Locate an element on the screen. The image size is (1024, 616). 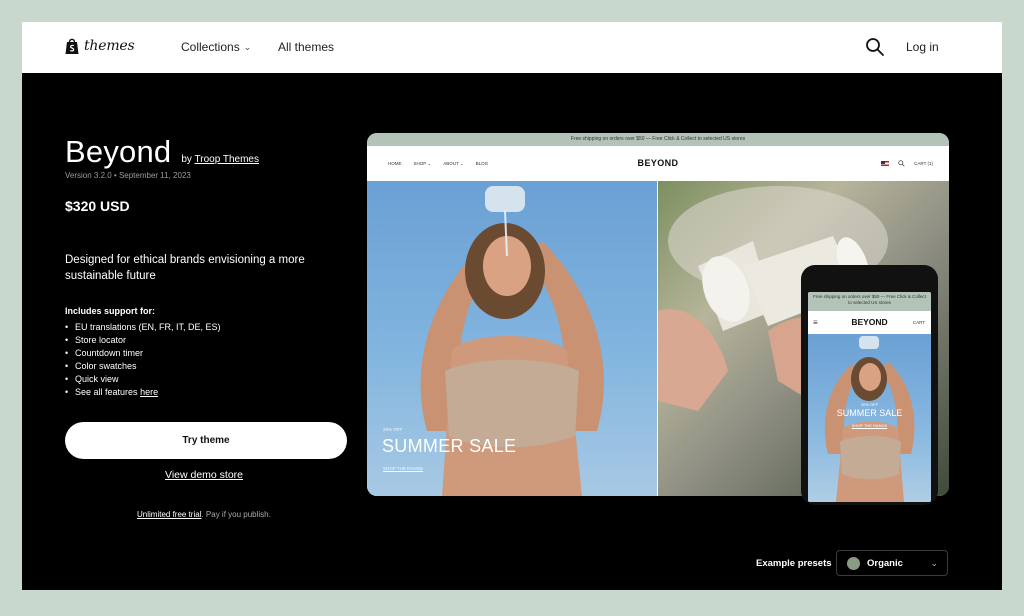
theme-price: $320 USD is located at coordinates (97, 206).